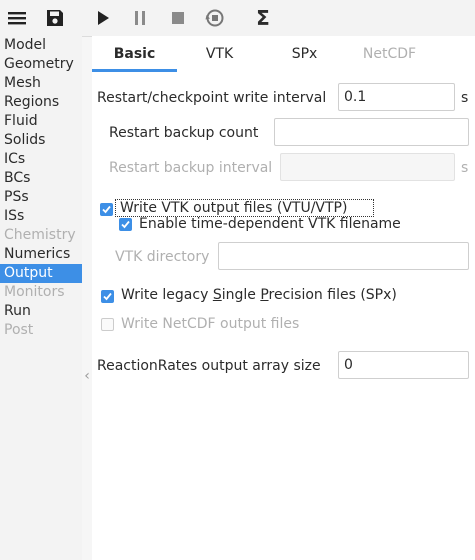  Describe the element at coordinates (343, 256) in the screenshot. I see `vtk-directory-input` at that location.